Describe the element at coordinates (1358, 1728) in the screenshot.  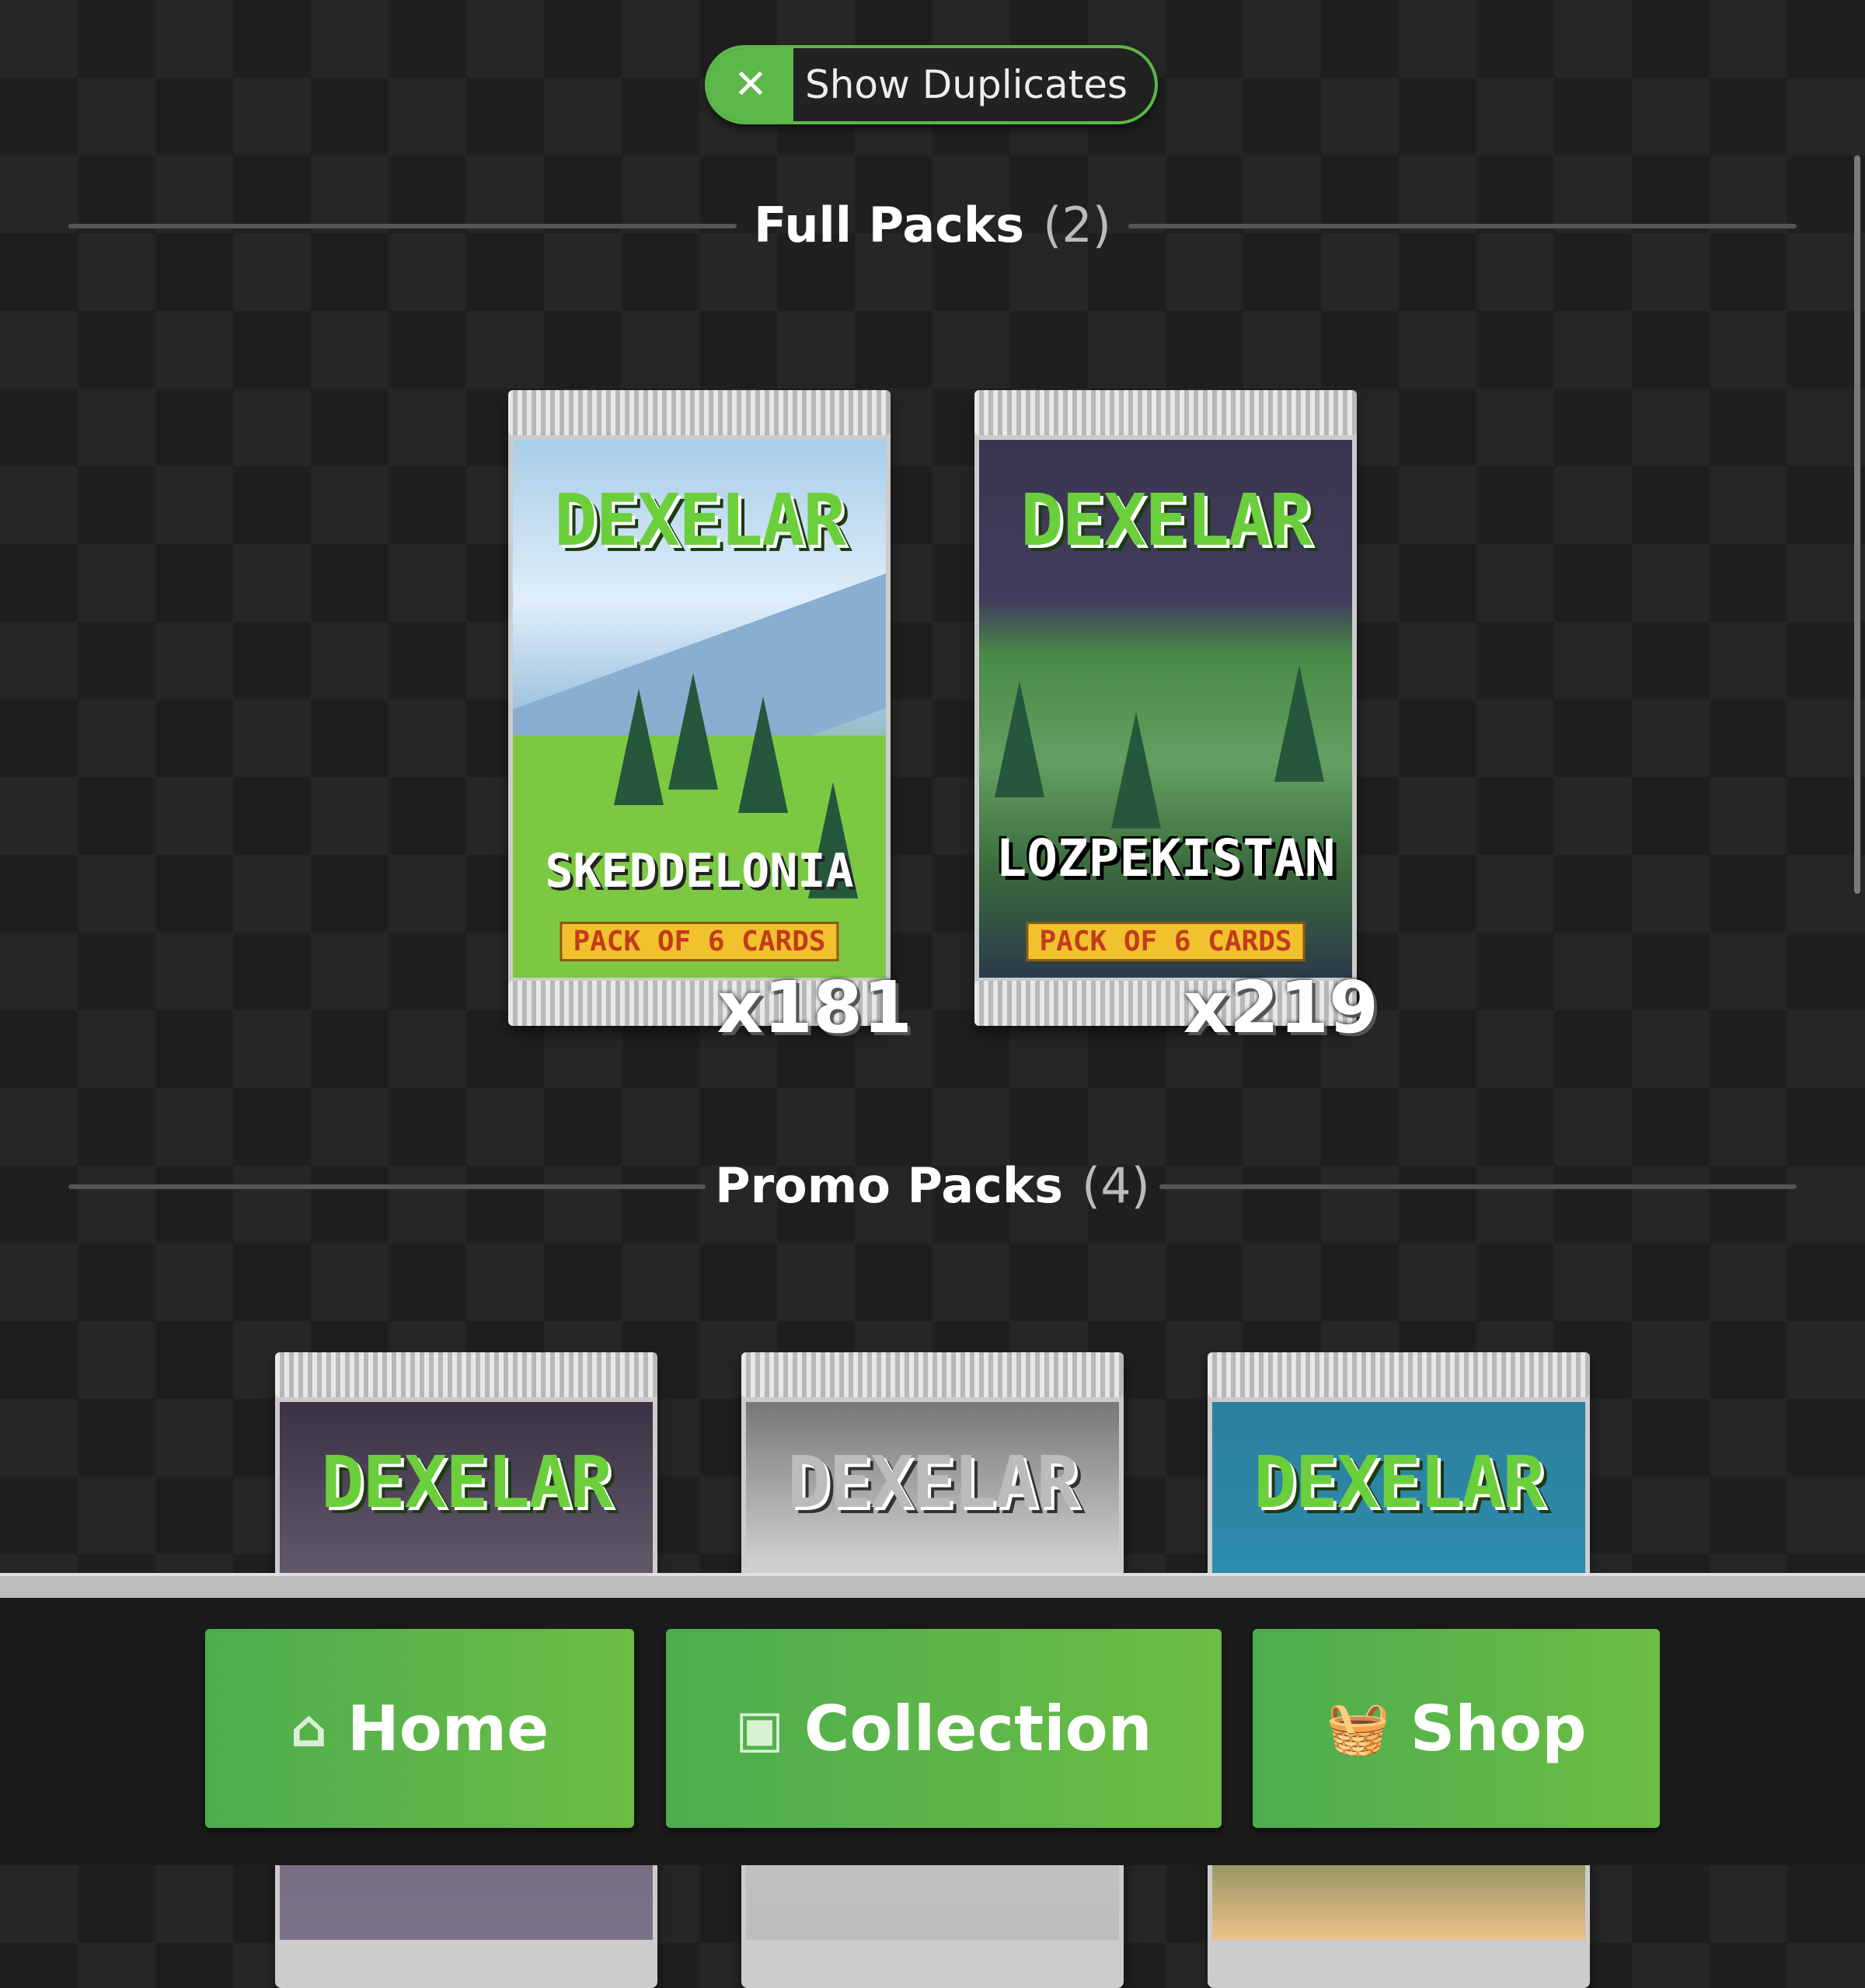
I see `shopping-basket-icon: 🧺` at that location.